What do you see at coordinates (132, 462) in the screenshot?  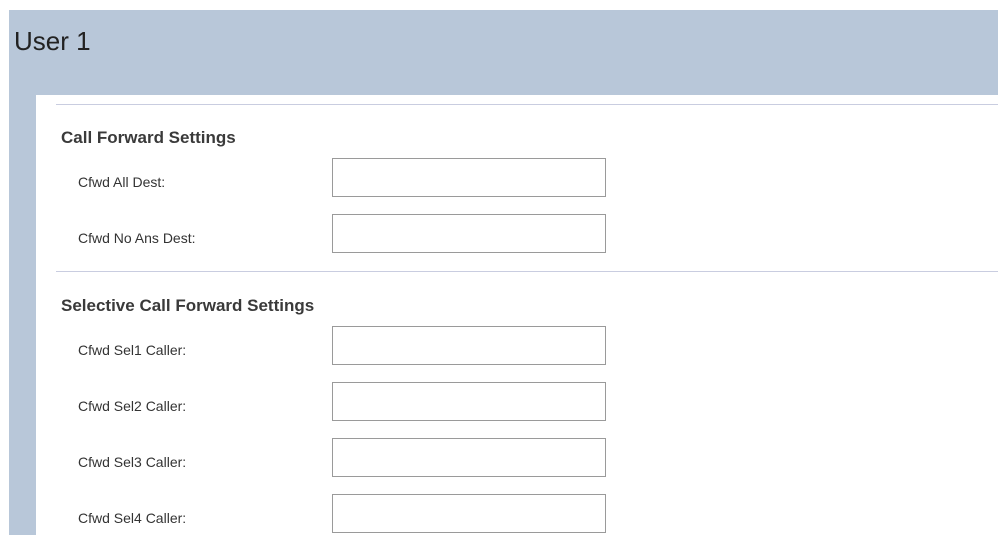 I see `cfwd-sel3-caller-label: Cfwd Sel3 Caller:` at bounding box center [132, 462].